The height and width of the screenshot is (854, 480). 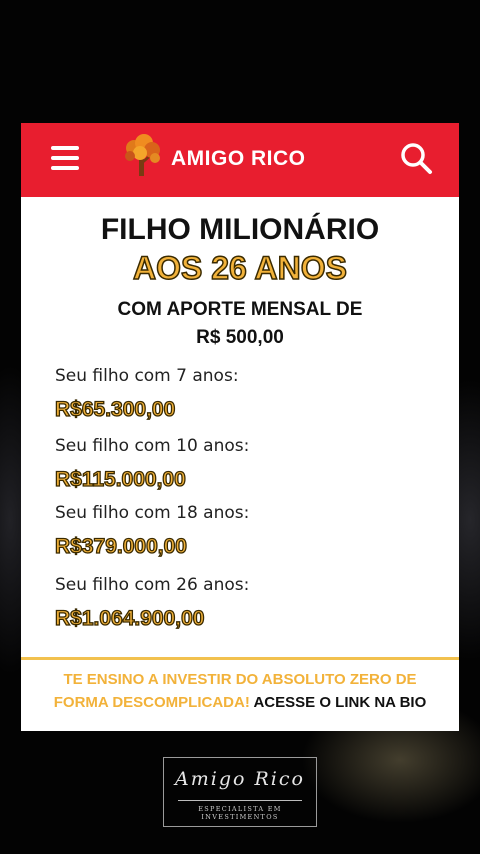 I want to click on header-bar: AMIGO RICO, so click(x=240, y=160).